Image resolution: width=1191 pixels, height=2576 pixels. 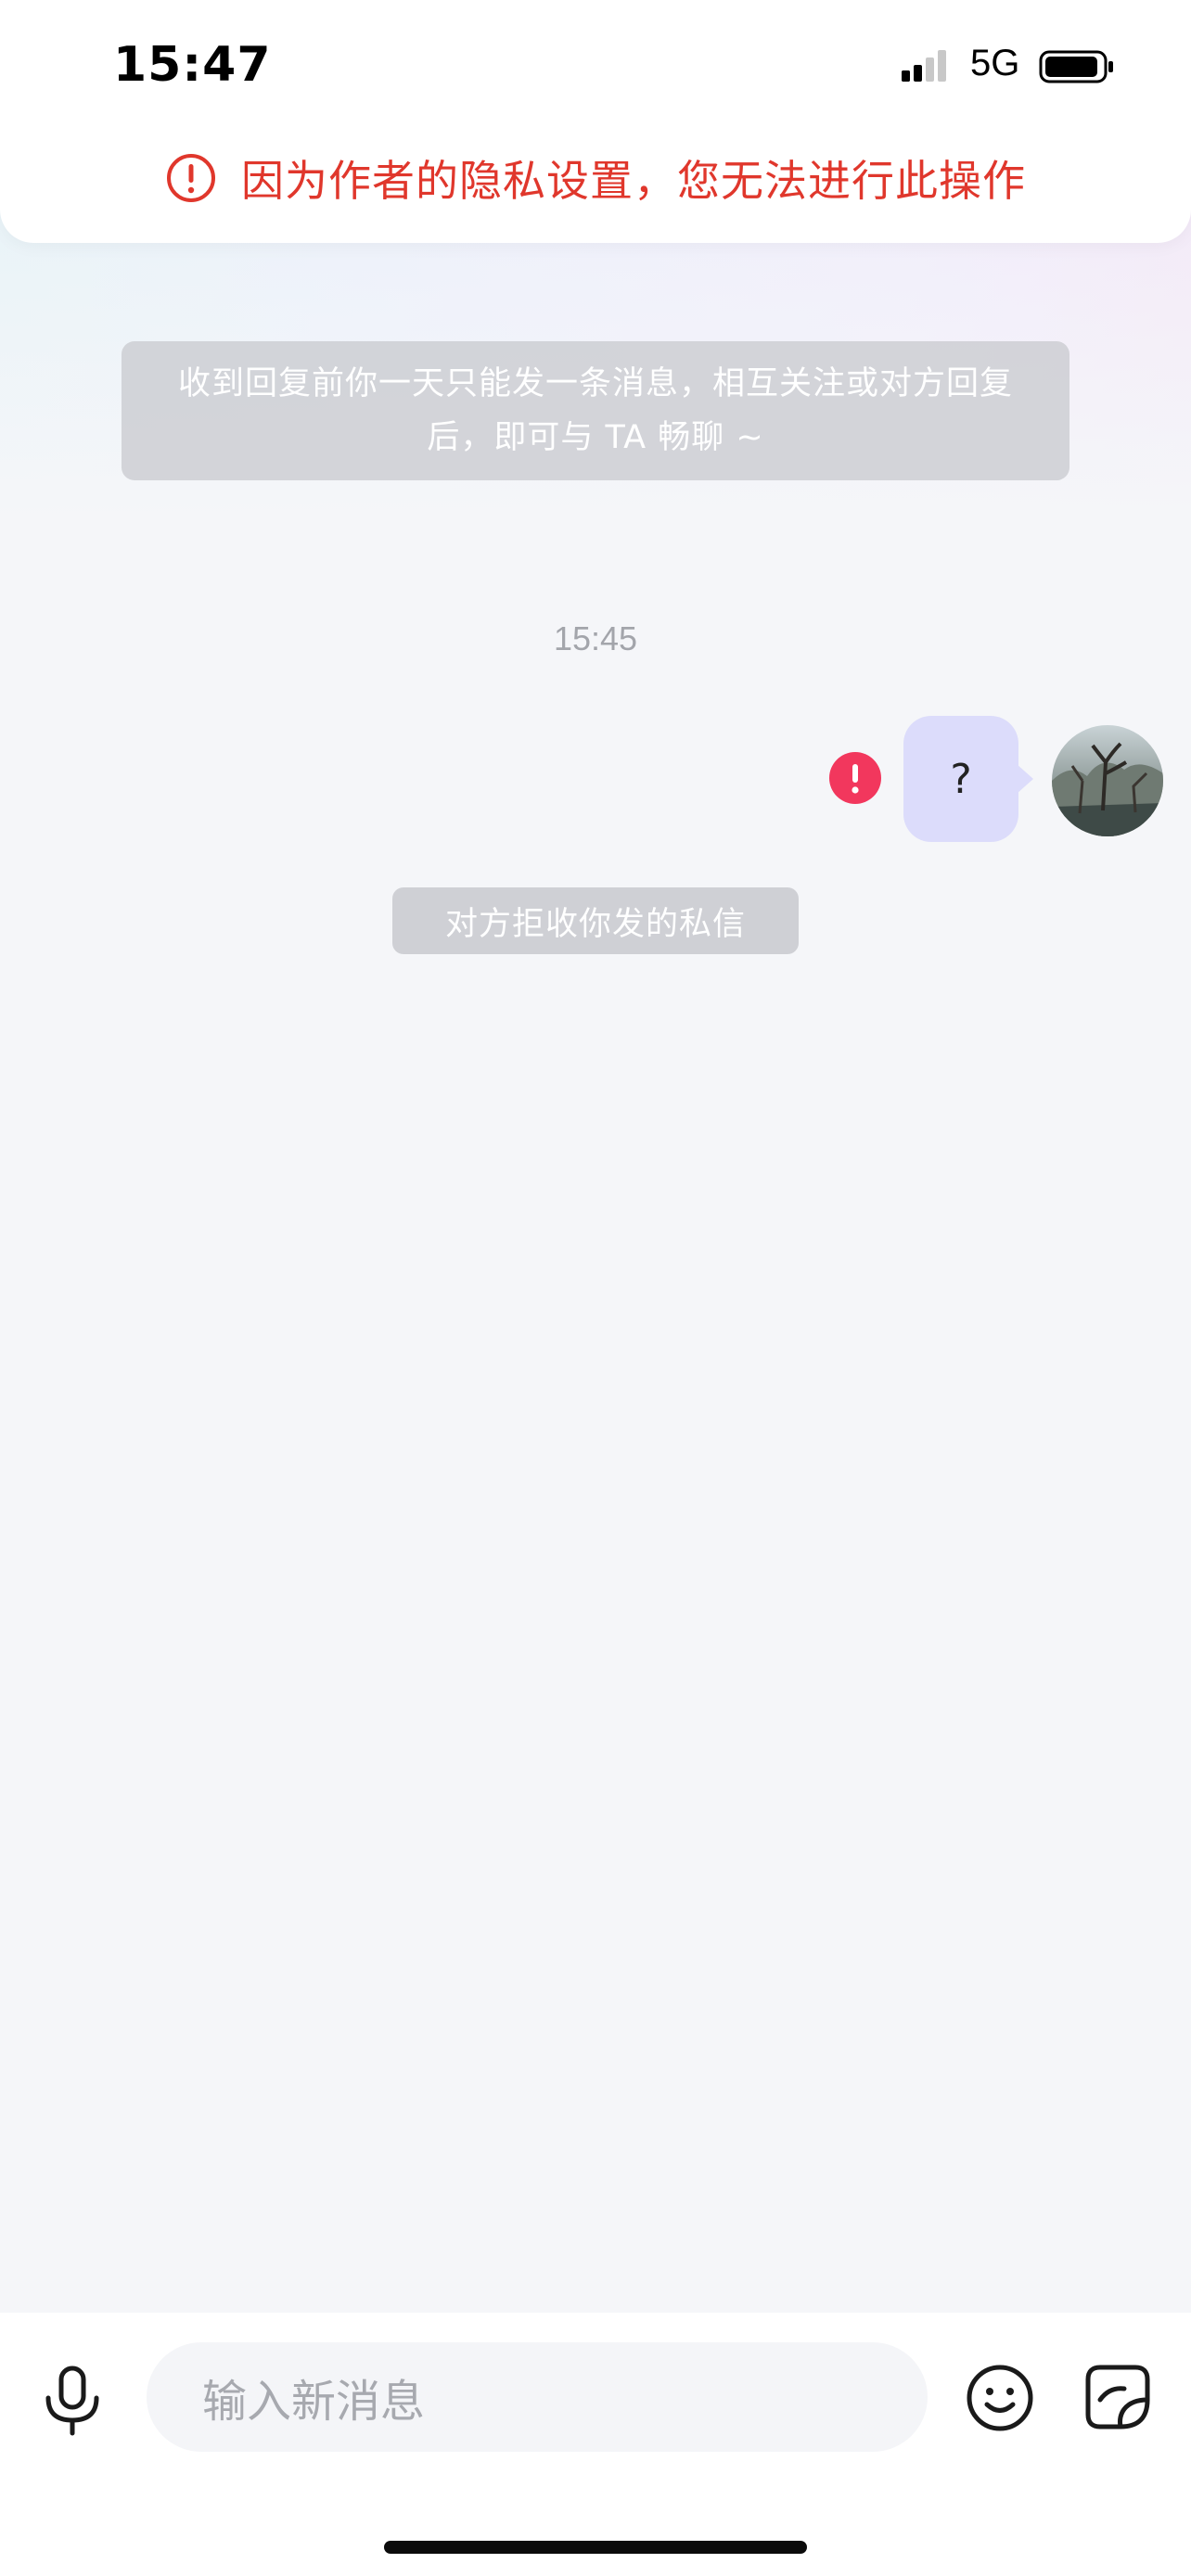 What do you see at coordinates (537, 2397) in the screenshot?
I see `message-input: 输入新消息` at bounding box center [537, 2397].